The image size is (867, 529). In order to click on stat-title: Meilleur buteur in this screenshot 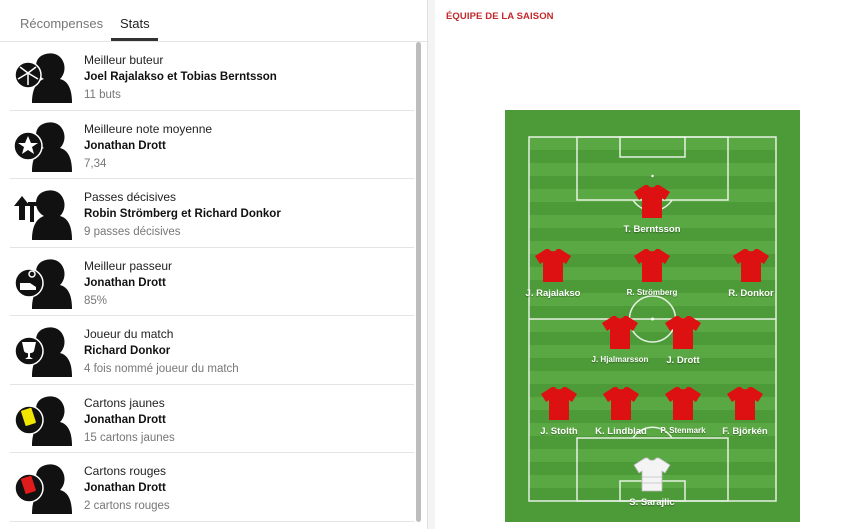, I will do `click(124, 60)`.